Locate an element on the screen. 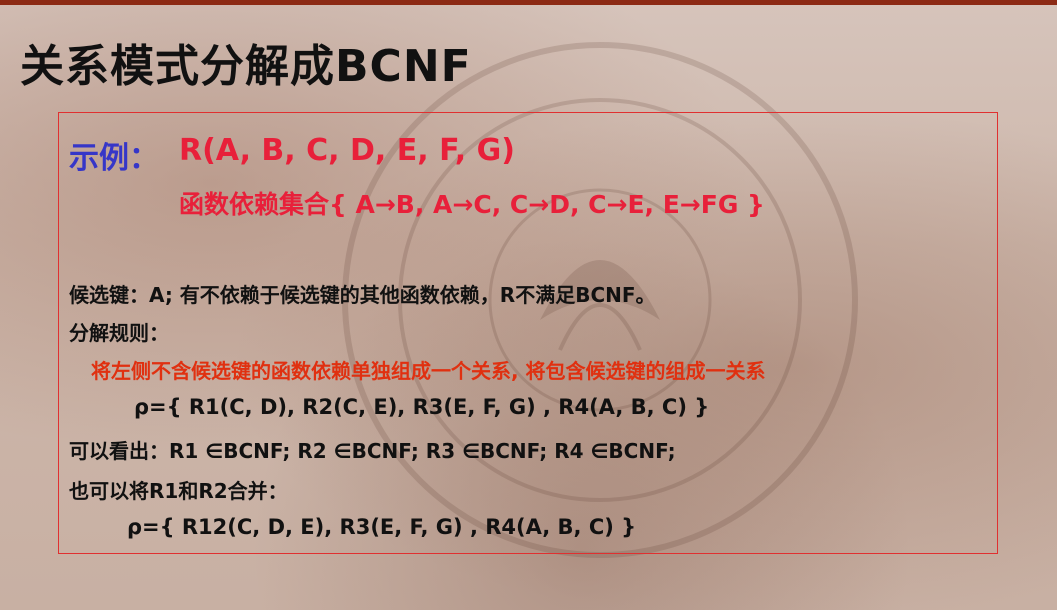 The height and width of the screenshot is (610, 1057). example-relation-schema: R(A, B, C, D, E, F, G) is located at coordinates (347, 150).